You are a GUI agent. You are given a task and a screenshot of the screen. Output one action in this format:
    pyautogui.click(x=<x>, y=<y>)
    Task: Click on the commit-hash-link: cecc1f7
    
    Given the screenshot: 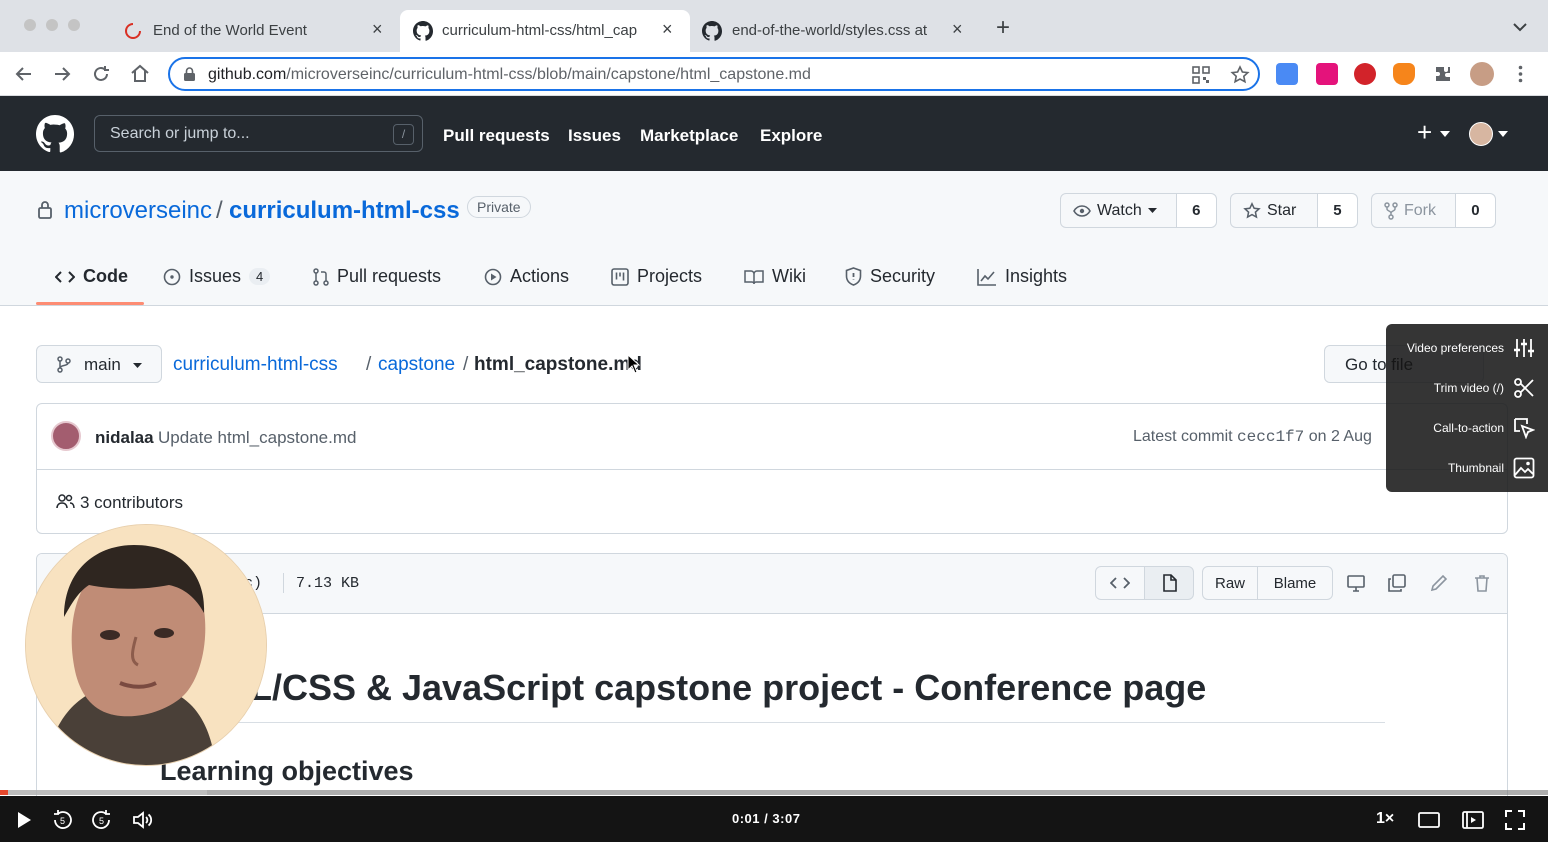 What is the action you would take?
    pyautogui.click(x=1270, y=437)
    